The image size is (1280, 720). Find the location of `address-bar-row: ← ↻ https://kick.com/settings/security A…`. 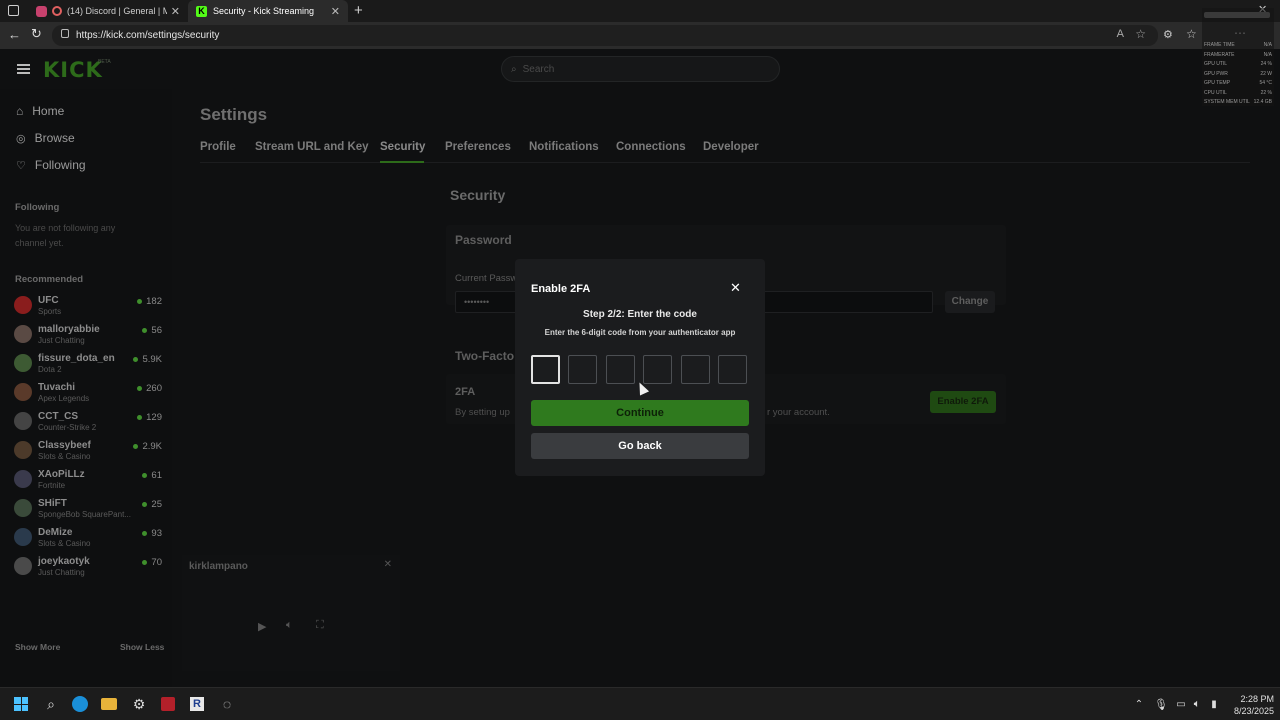

address-bar-row: ← ↻ https://kick.com/settings/security A… is located at coordinates (640, 35).